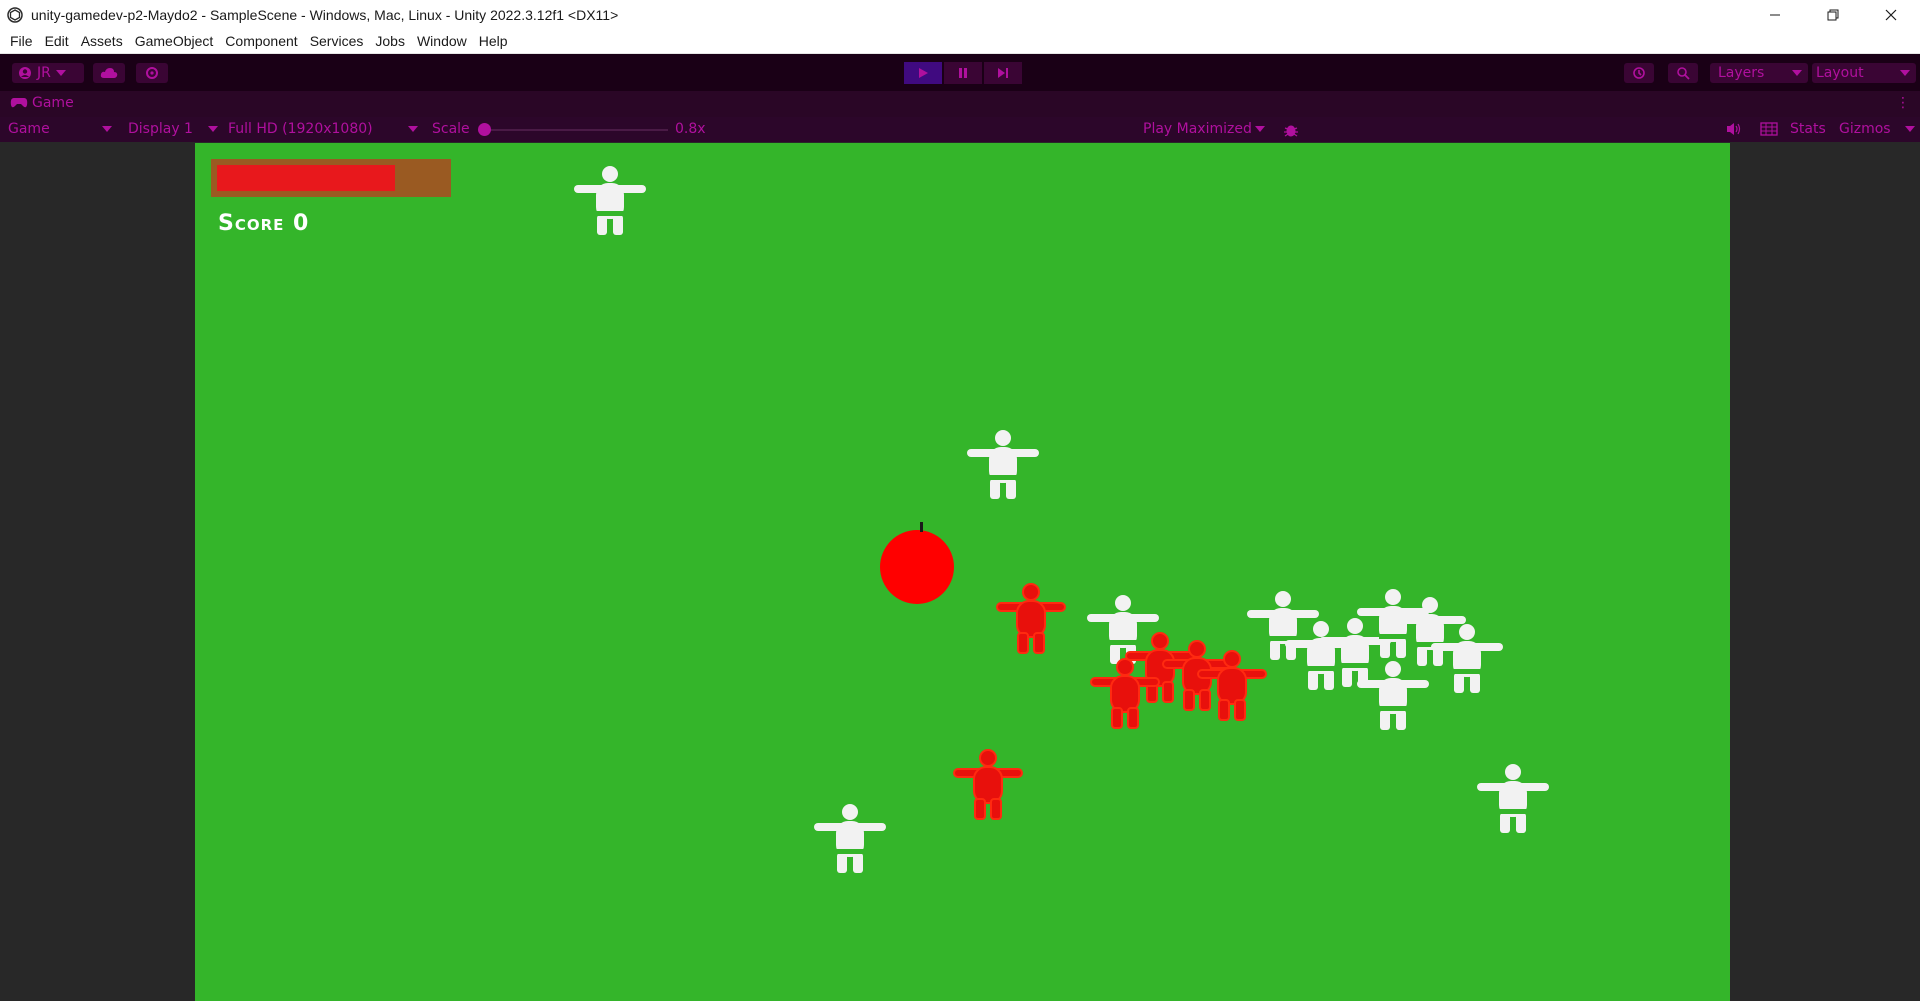 Image resolution: width=1920 pixels, height=1001 pixels. What do you see at coordinates (917, 567) in the screenshot?
I see `player-ball` at bounding box center [917, 567].